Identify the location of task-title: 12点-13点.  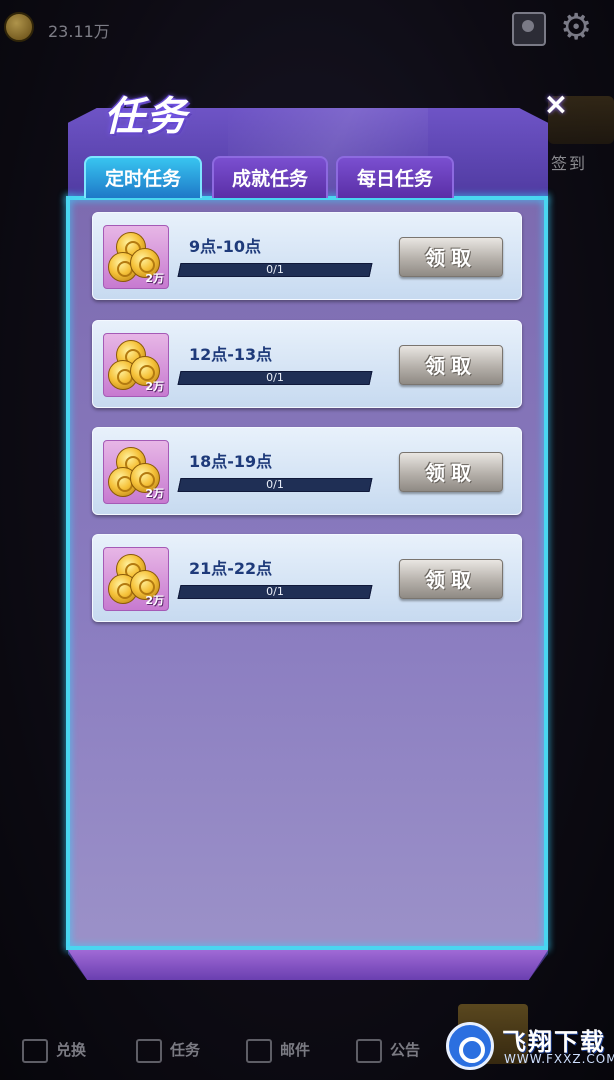
(231, 354).